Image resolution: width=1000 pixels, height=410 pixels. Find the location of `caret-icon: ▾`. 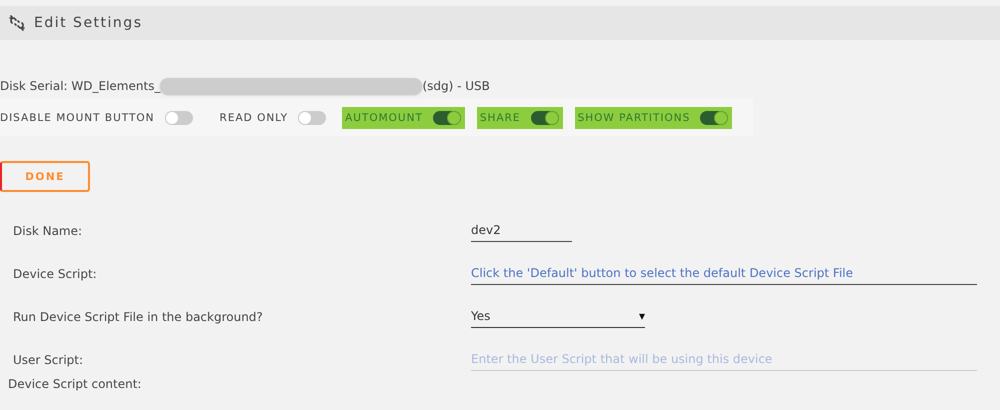

caret-icon: ▾ is located at coordinates (641, 316).